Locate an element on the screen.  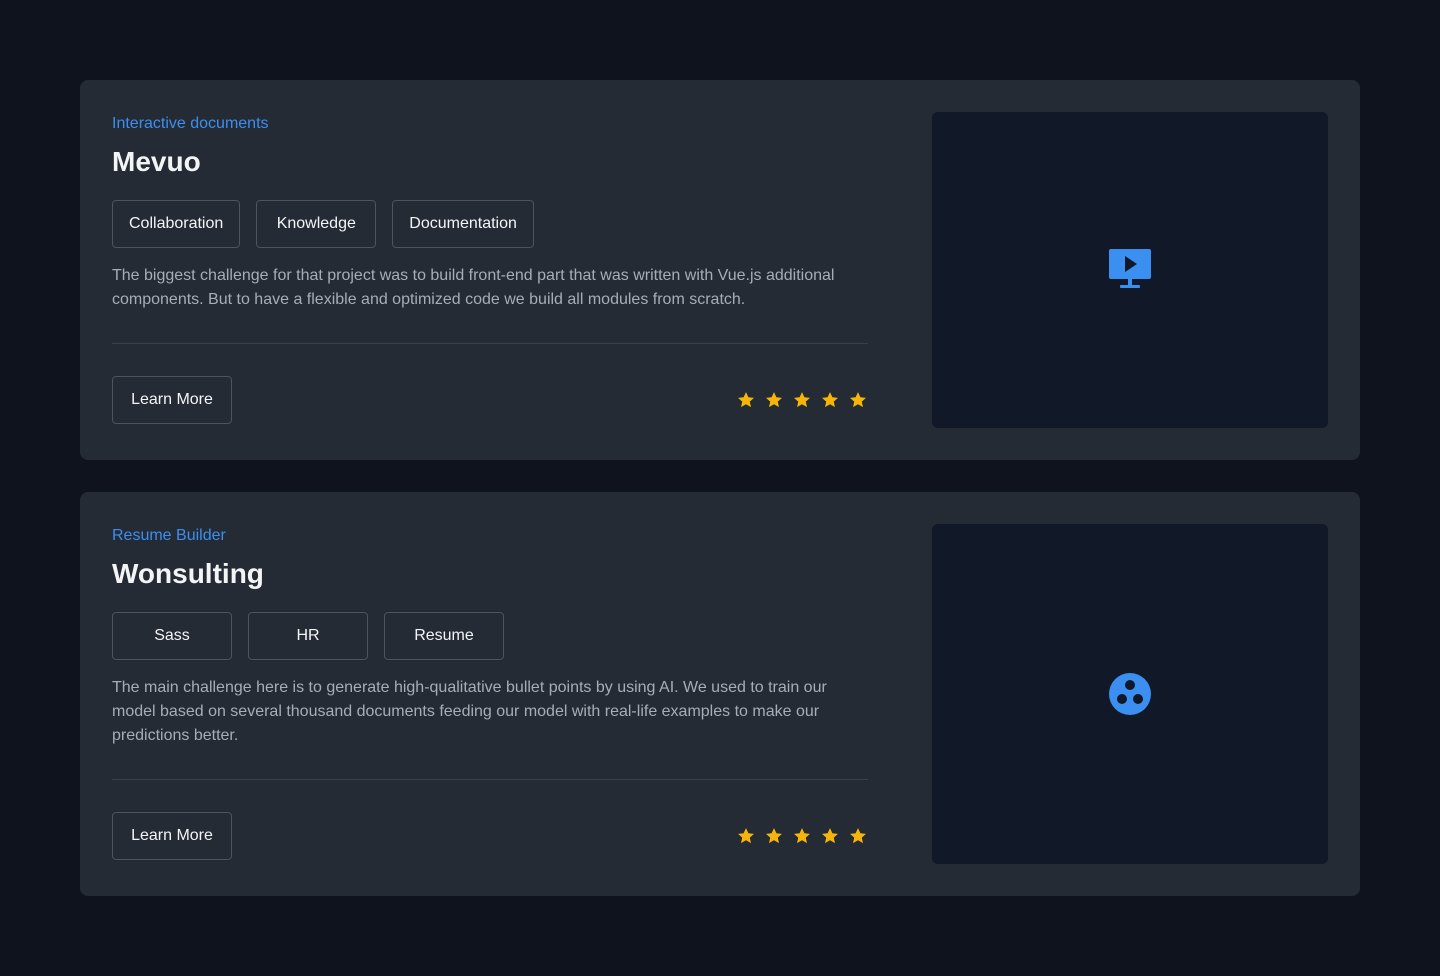
project-title: Mevuo is located at coordinates (156, 161).